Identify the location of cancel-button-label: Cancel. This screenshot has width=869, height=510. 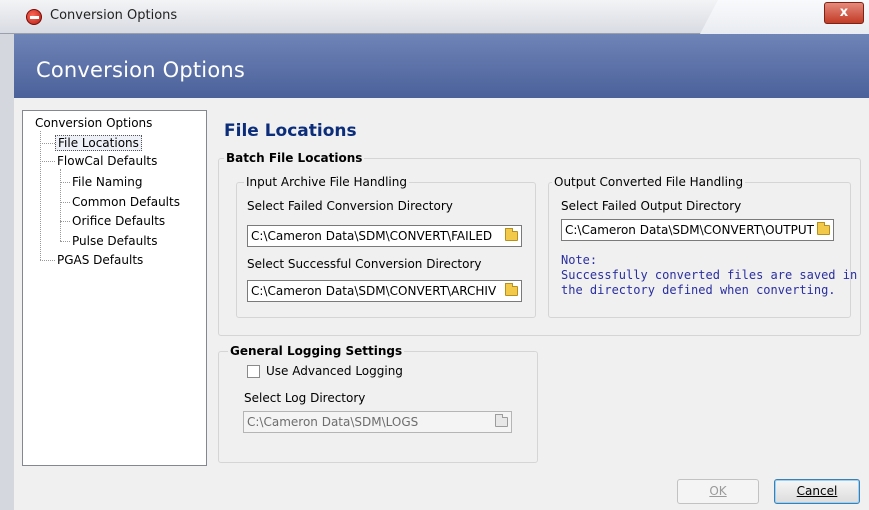
(817, 491).